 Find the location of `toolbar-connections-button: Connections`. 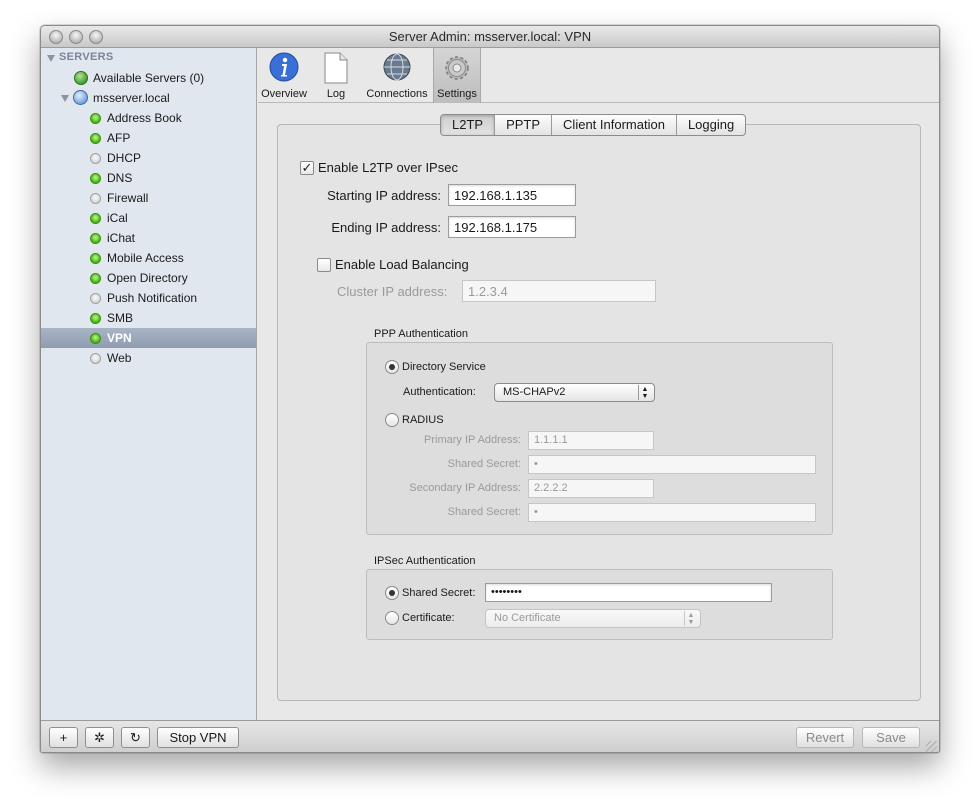

toolbar-connections-button: Connections is located at coordinates (397, 75).